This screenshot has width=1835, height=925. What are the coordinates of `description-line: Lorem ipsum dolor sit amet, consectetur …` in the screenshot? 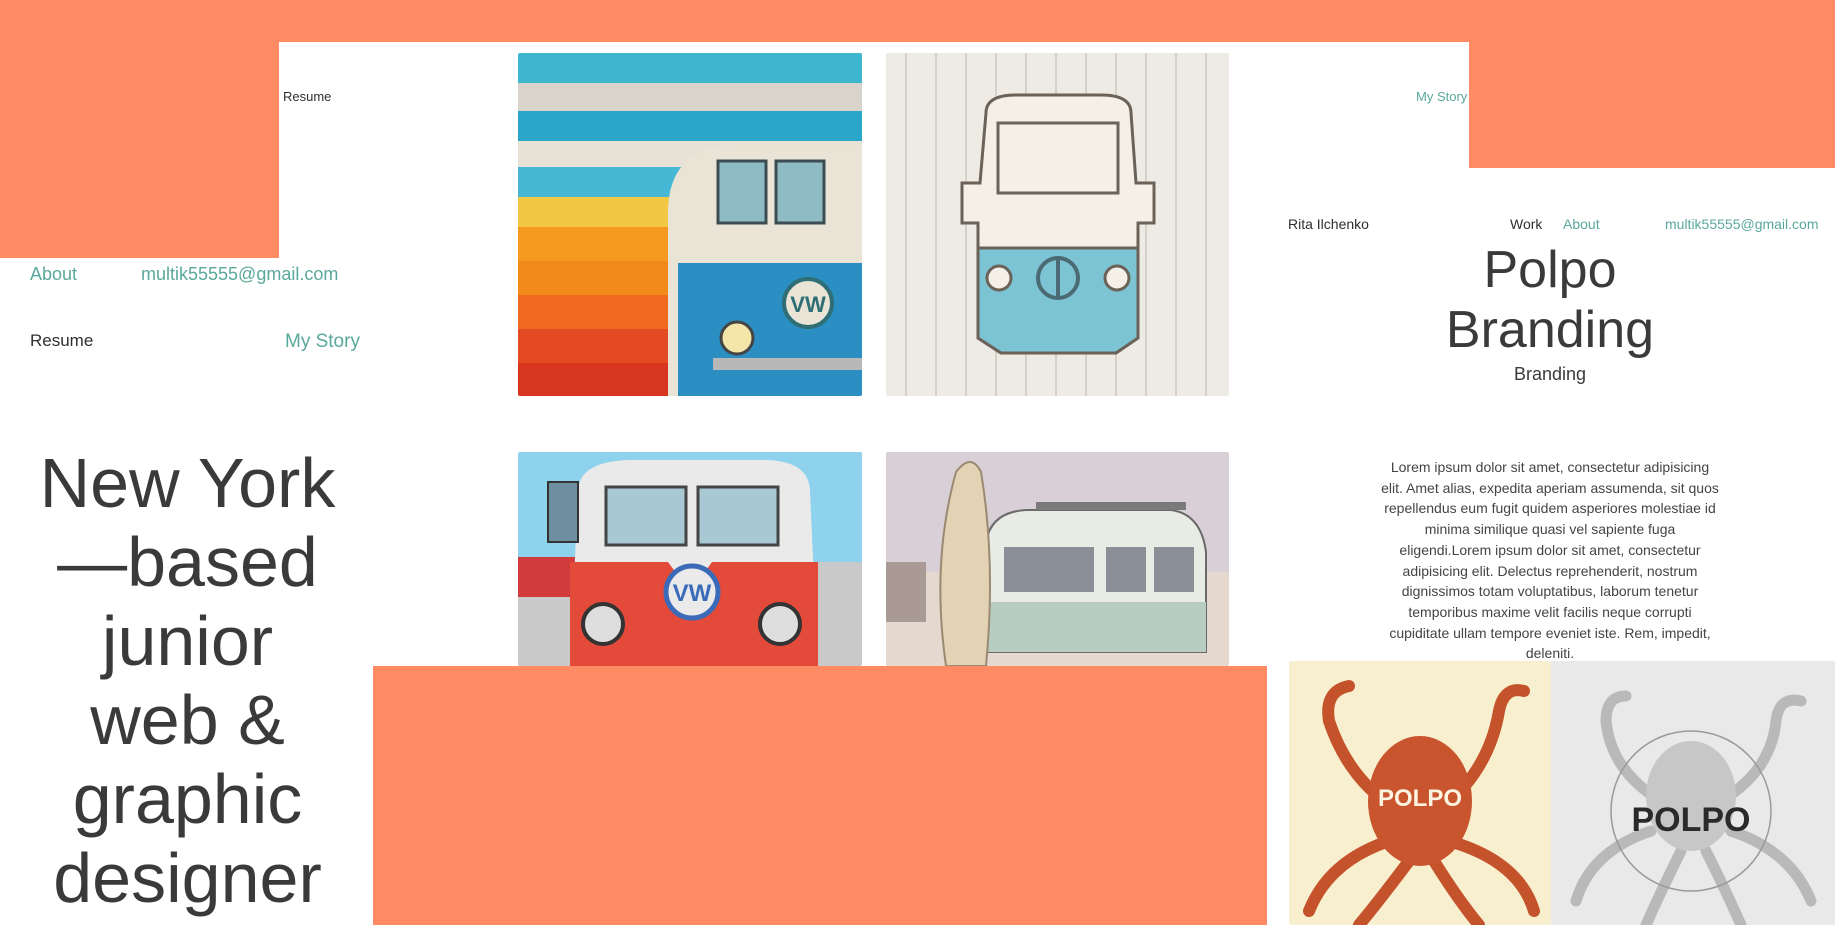 It's located at (1550, 467).